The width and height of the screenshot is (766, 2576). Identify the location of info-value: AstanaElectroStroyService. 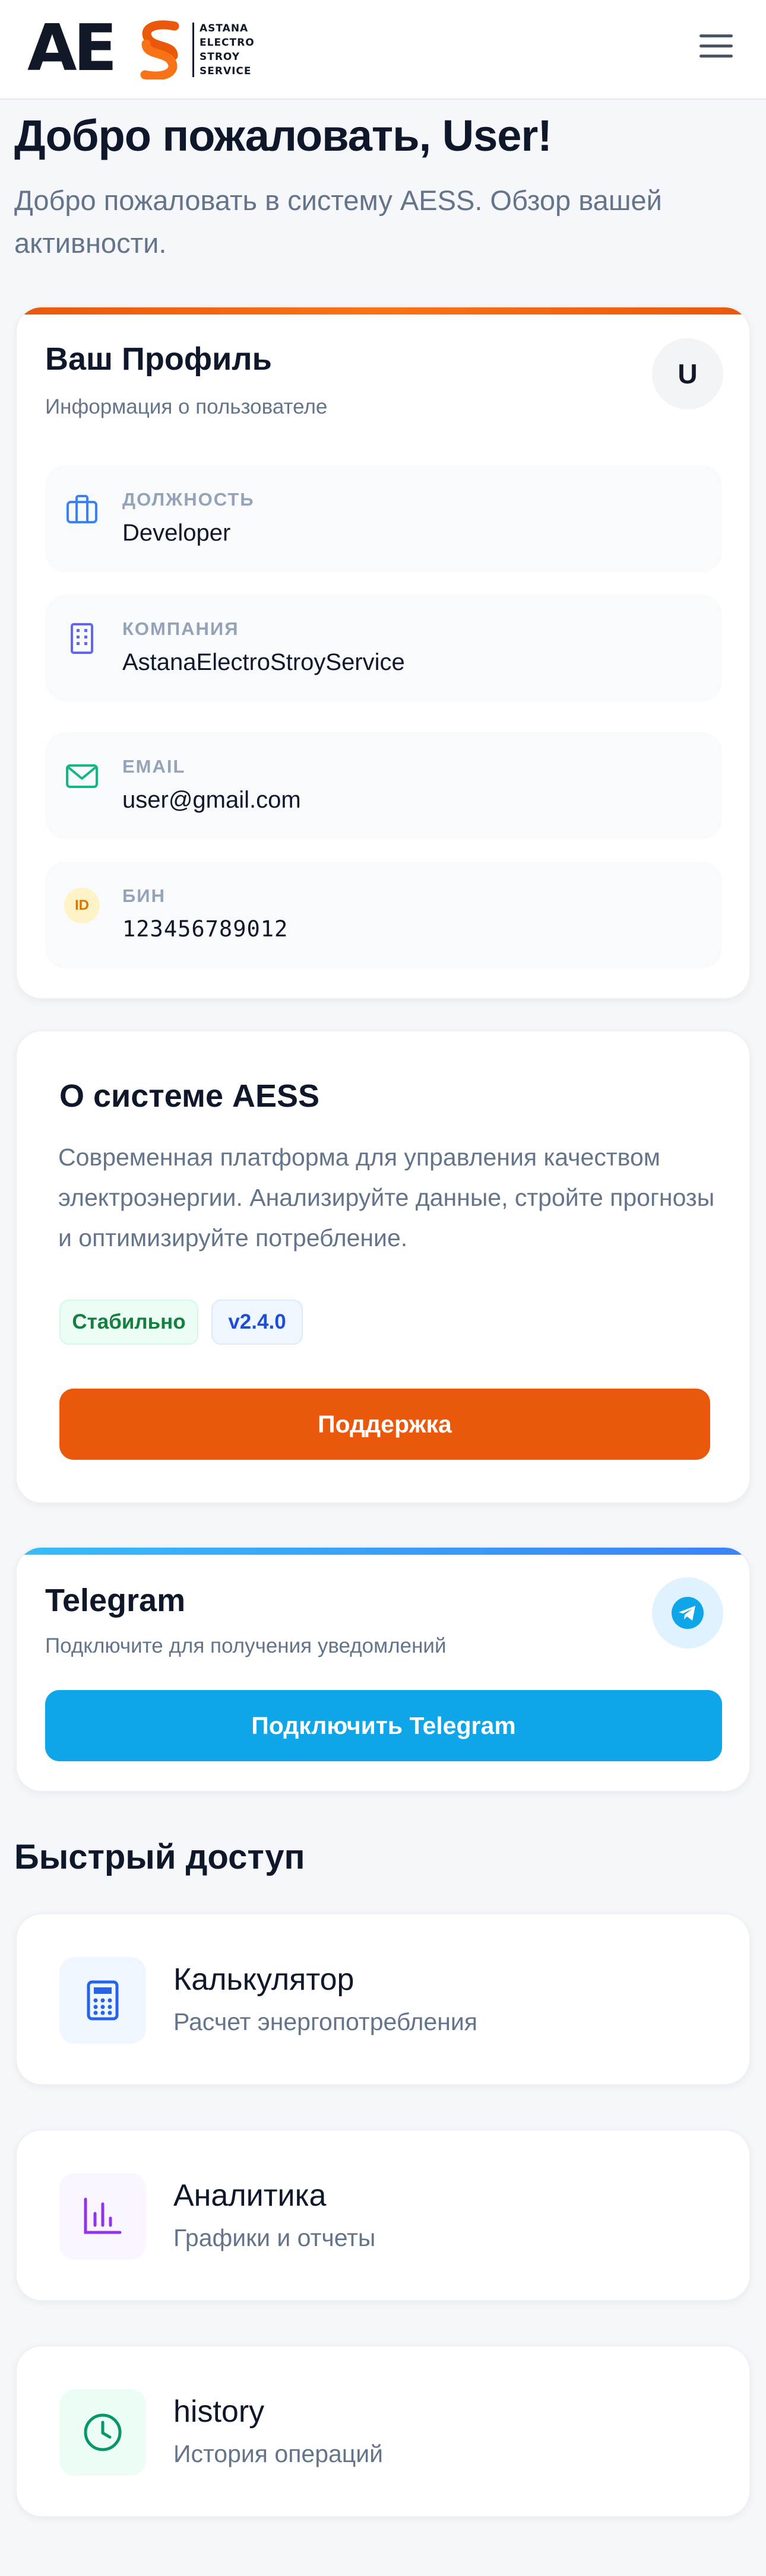
(263, 662).